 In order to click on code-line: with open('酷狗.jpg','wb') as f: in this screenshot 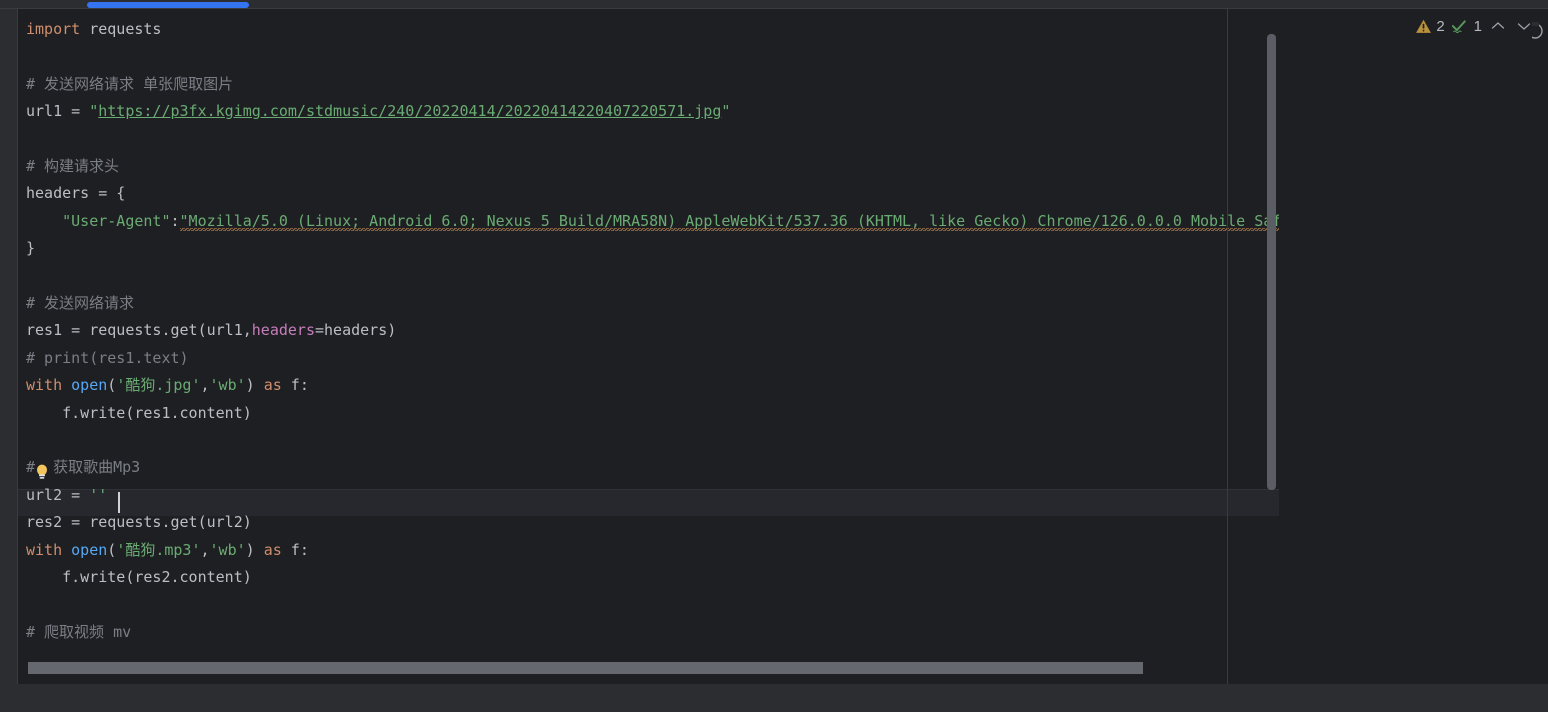, I will do `click(167, 385)`.